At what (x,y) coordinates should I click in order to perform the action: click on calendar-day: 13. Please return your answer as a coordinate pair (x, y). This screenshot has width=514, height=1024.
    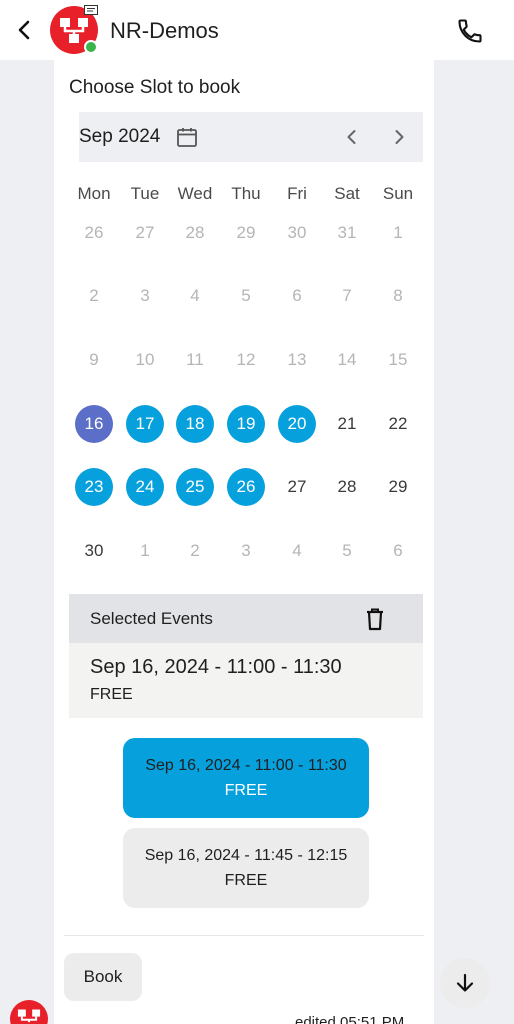
    Looking at the image, I should click on (297, 359).